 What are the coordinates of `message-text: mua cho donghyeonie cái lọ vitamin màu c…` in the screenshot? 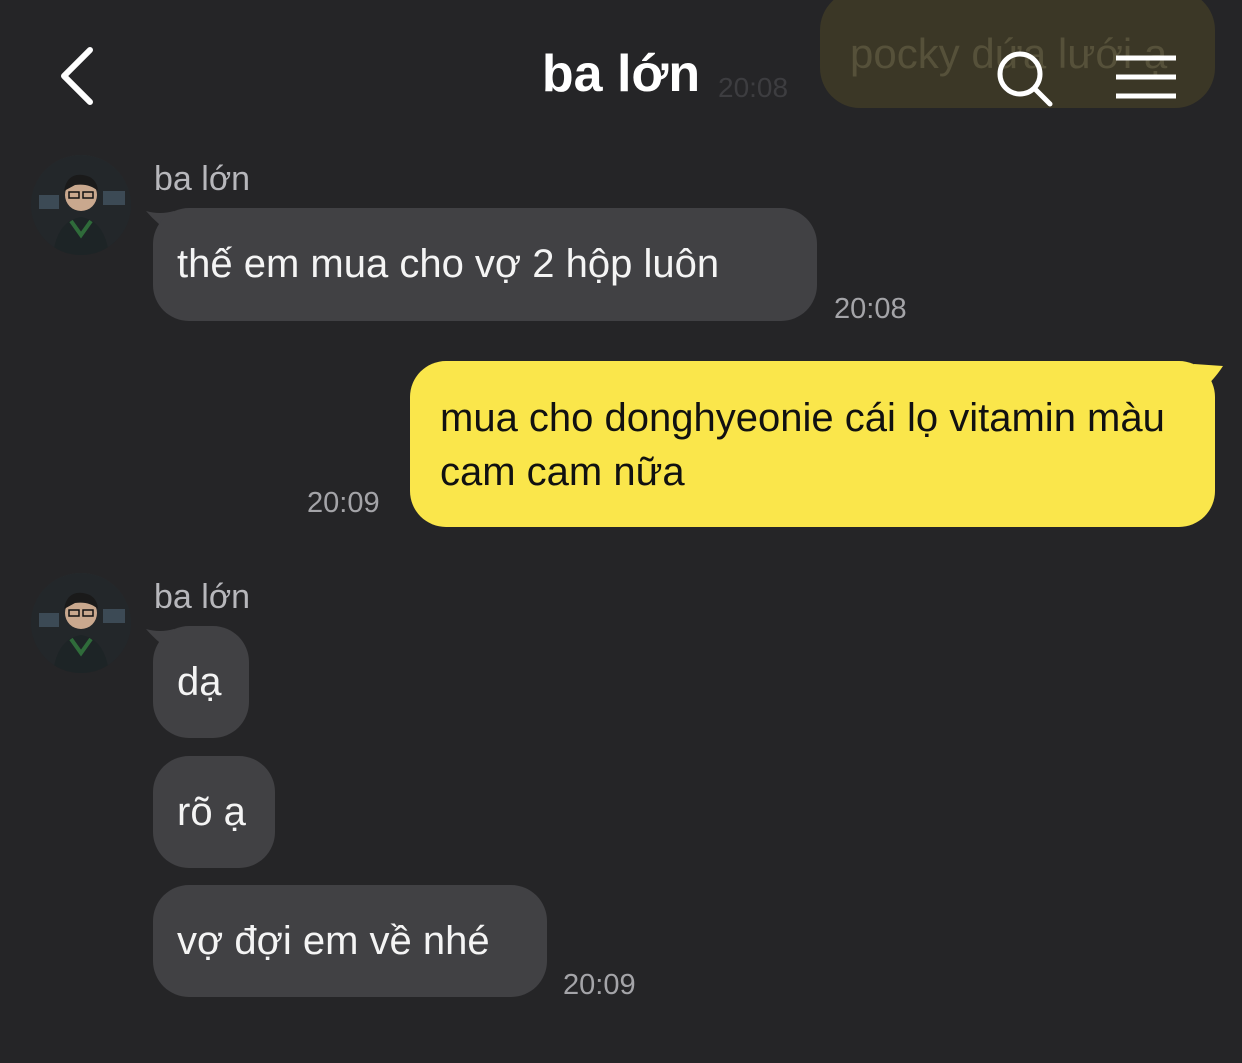 It's located at (802, 445).